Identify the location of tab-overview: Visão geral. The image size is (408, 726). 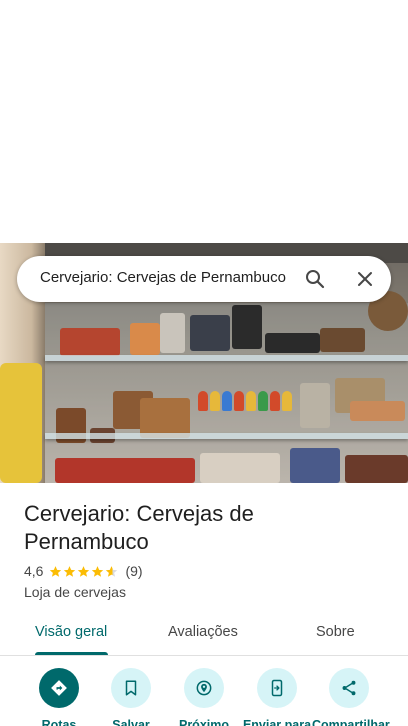
(71, 632).